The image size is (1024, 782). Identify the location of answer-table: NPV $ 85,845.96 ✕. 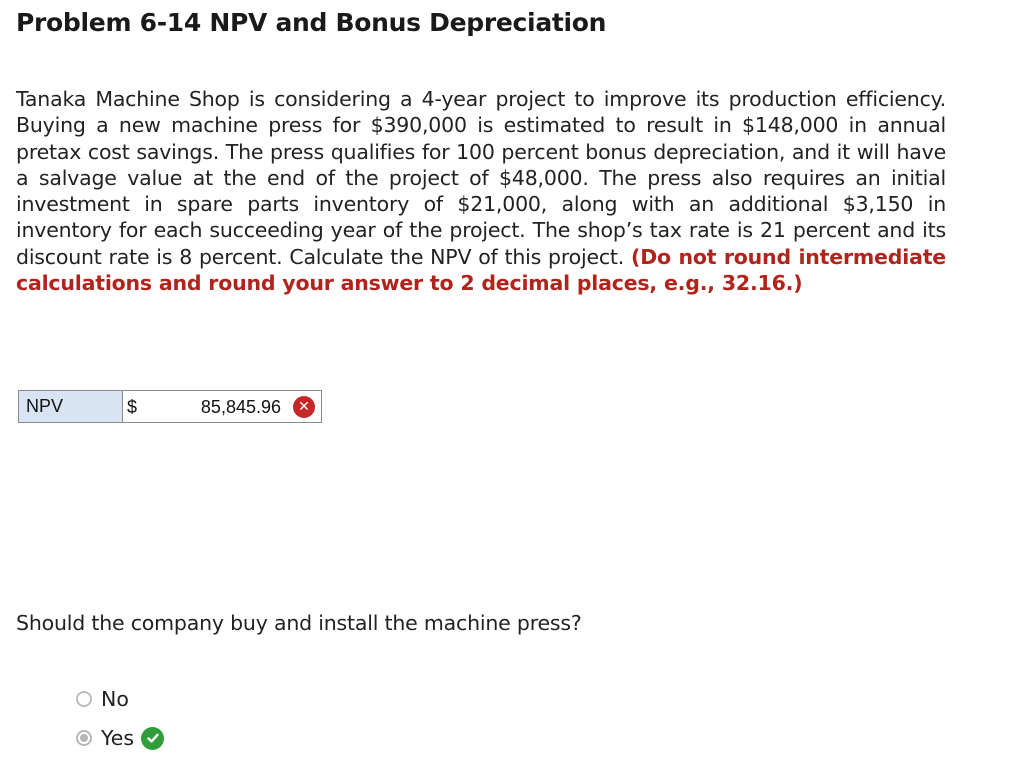
(170, 406).